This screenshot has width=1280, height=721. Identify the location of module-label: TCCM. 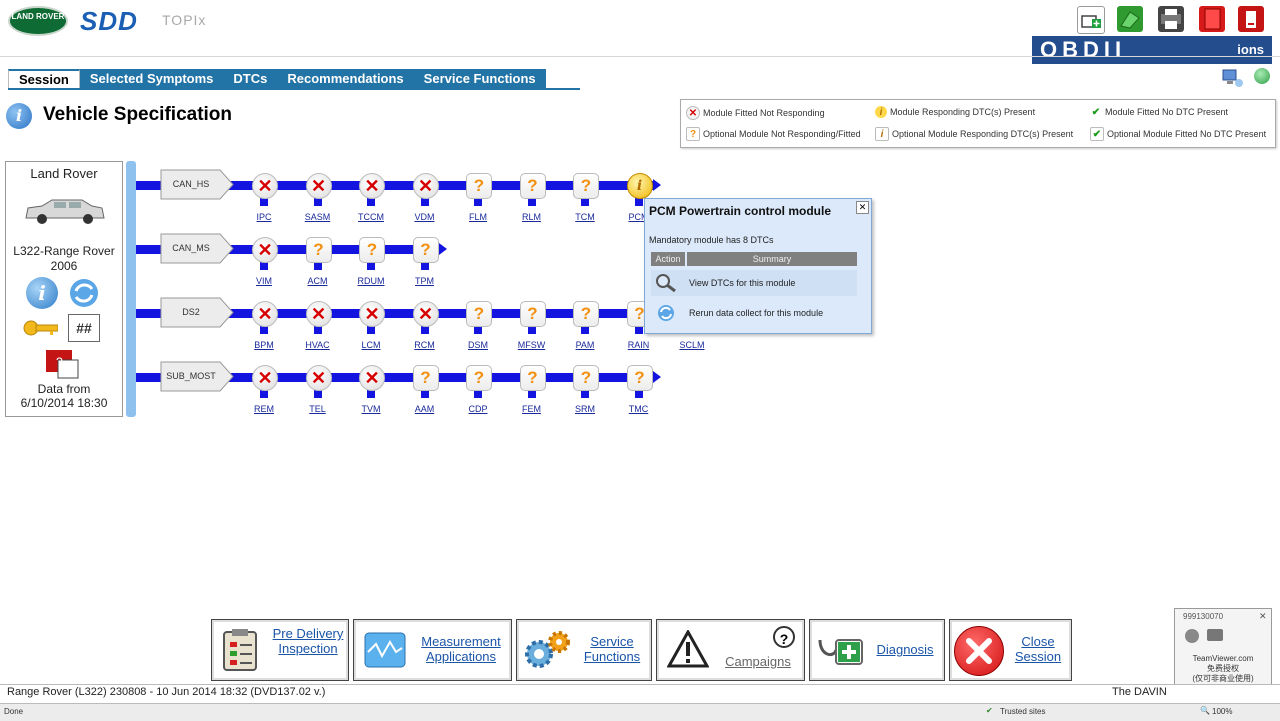
(371, 217).